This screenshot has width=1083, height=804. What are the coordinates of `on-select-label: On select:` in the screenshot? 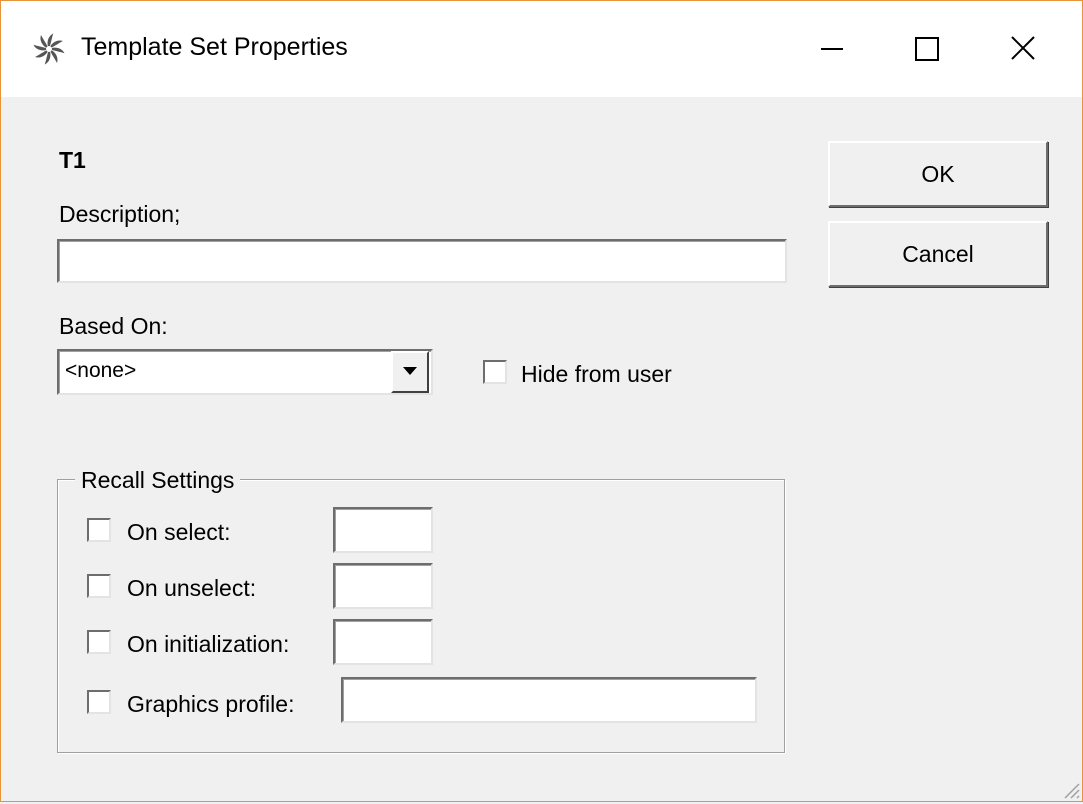 It's located at (179, 532).